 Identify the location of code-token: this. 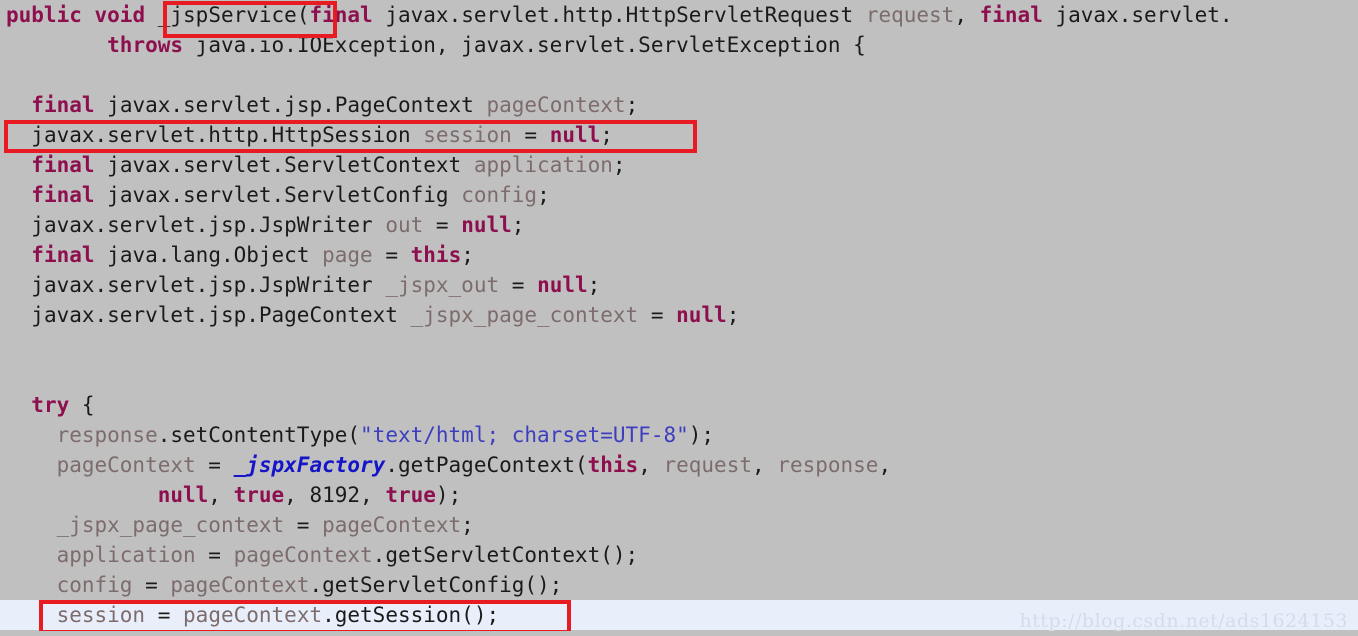
(613, 465).